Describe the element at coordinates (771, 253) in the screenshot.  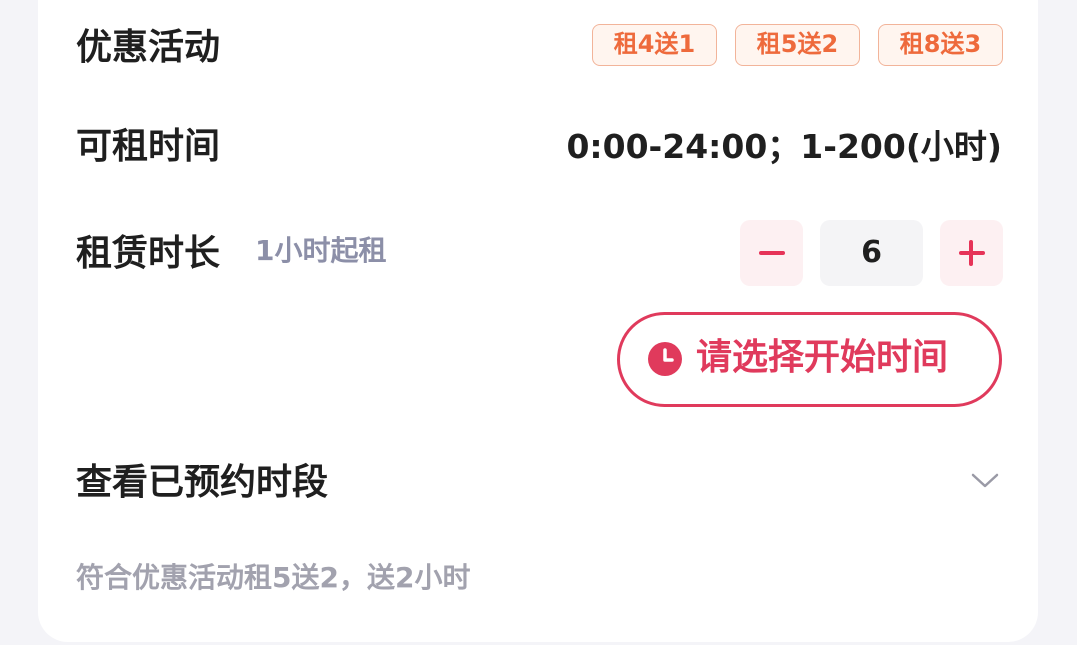
I see `duration-decrement-button` at that location.